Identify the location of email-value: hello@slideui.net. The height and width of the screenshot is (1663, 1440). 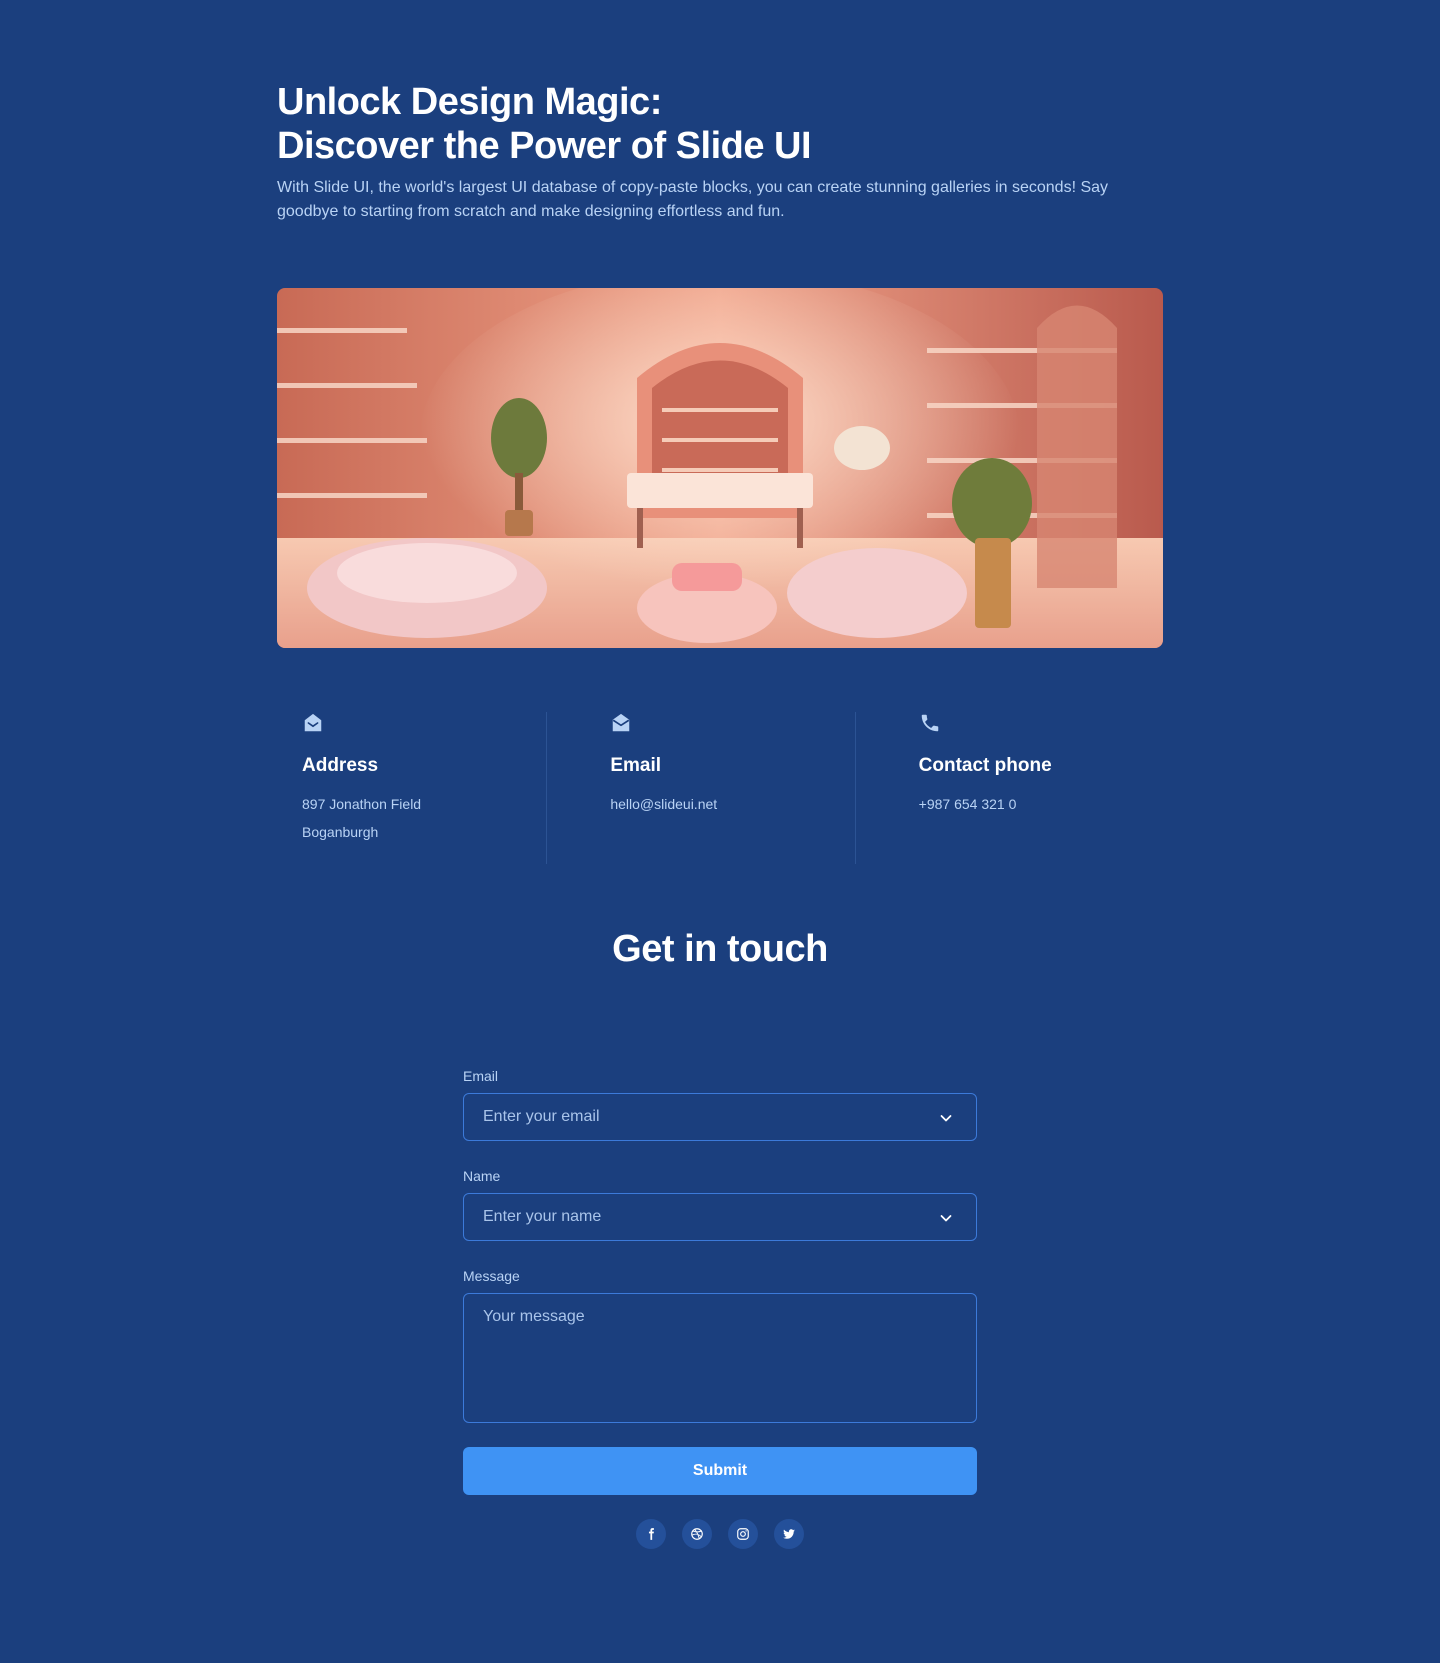
(732, 804).